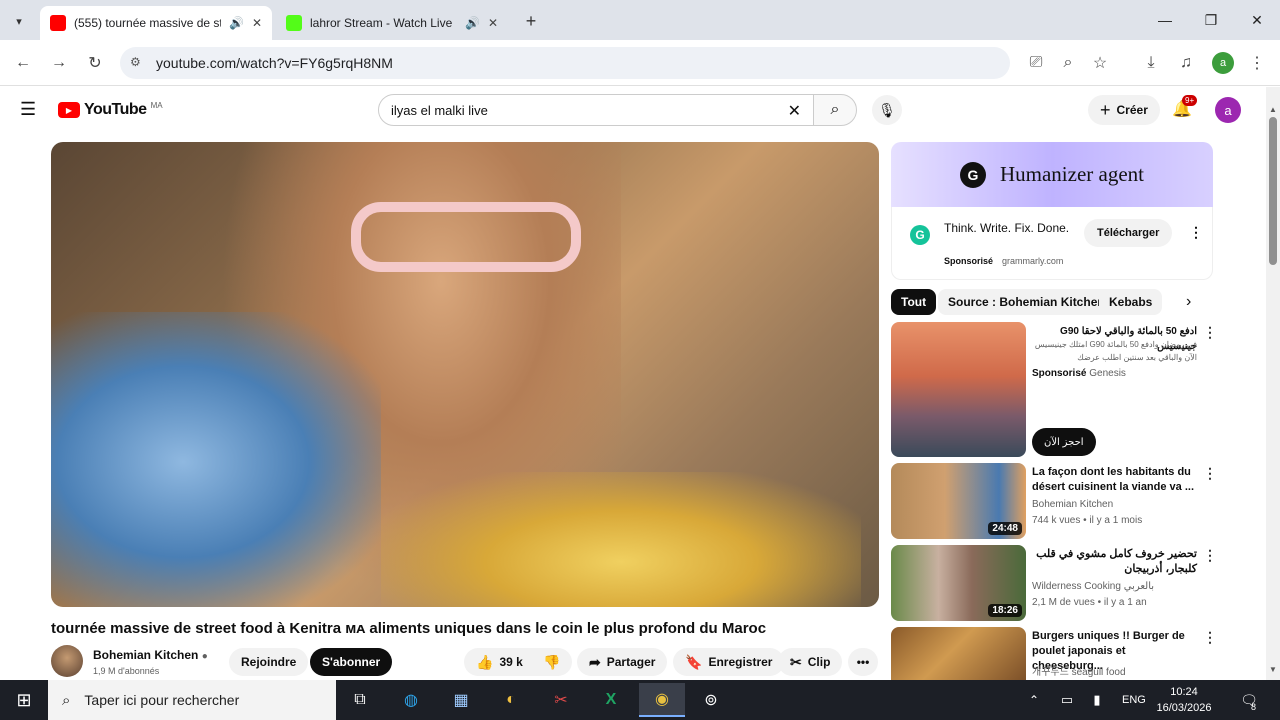 This screenshot has width=1280, height=720. Describe the element at coordinates (958, 583) in the screenshot. I see `recommendation-thumbnail: 18:26` at that location.